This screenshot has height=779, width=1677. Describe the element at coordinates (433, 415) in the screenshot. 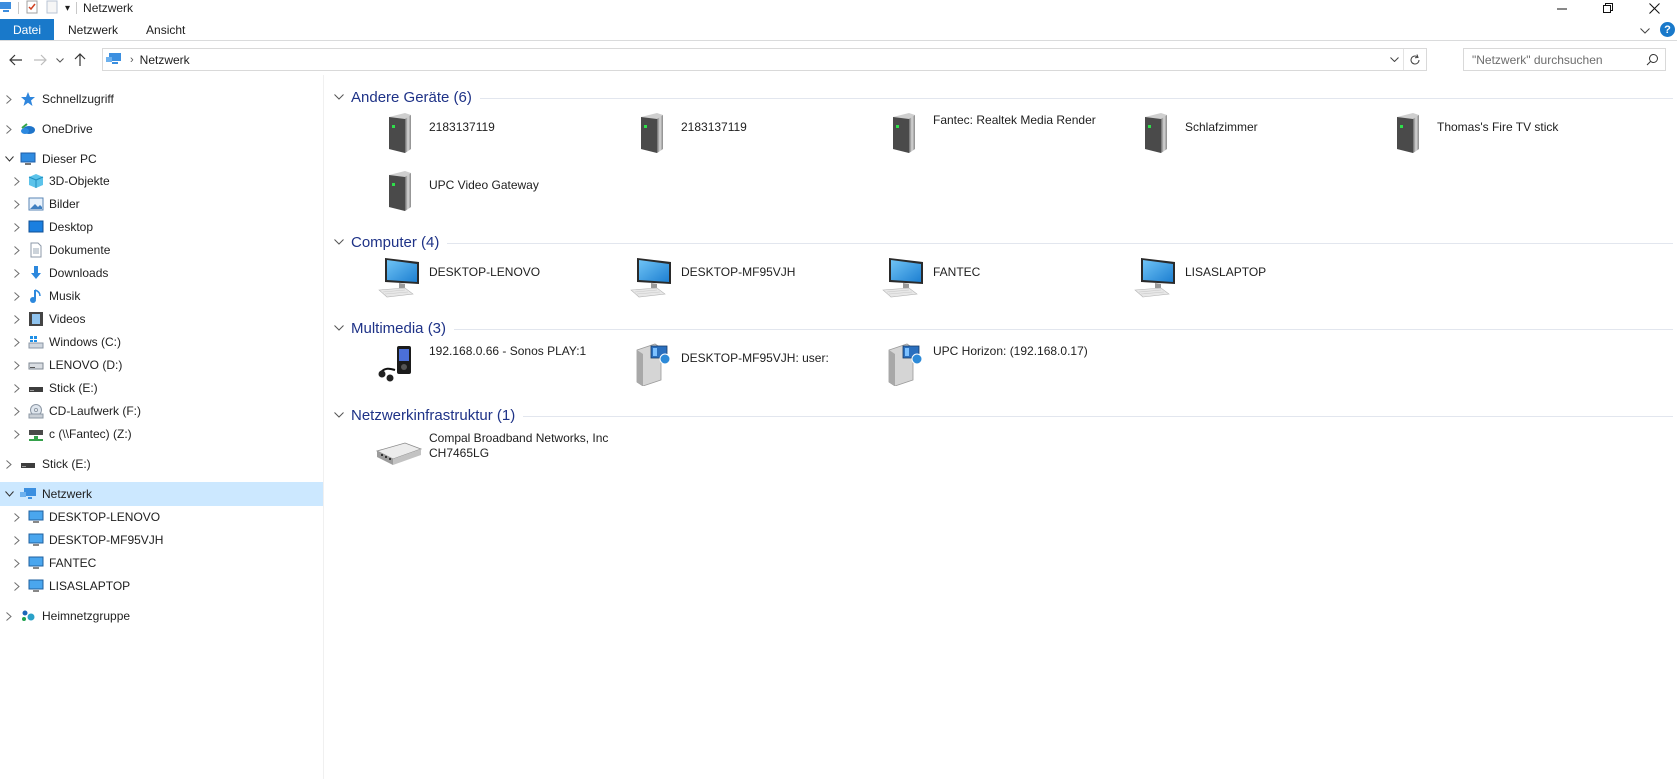

I see `group-title: Netzwerkinfrastruktur (1)` at that location.